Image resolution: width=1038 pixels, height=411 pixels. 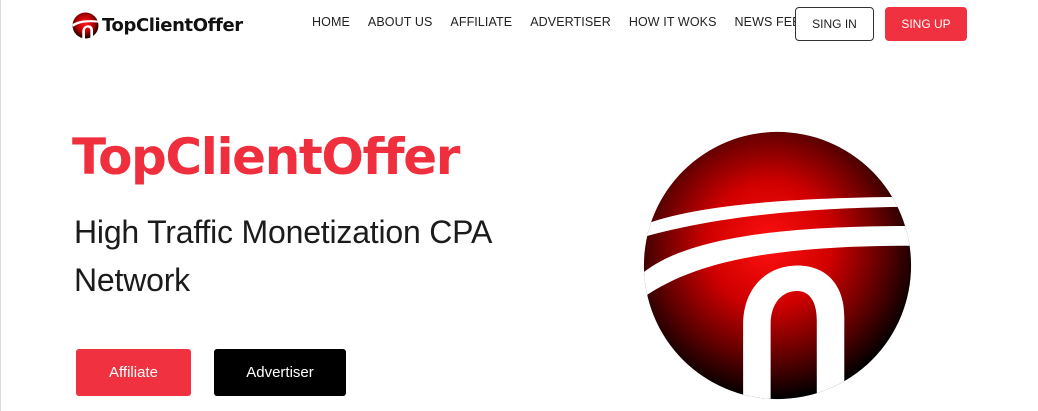 I want to click on nav-how-it-works: HOW IT WOKS, so click(x=673, y=22).